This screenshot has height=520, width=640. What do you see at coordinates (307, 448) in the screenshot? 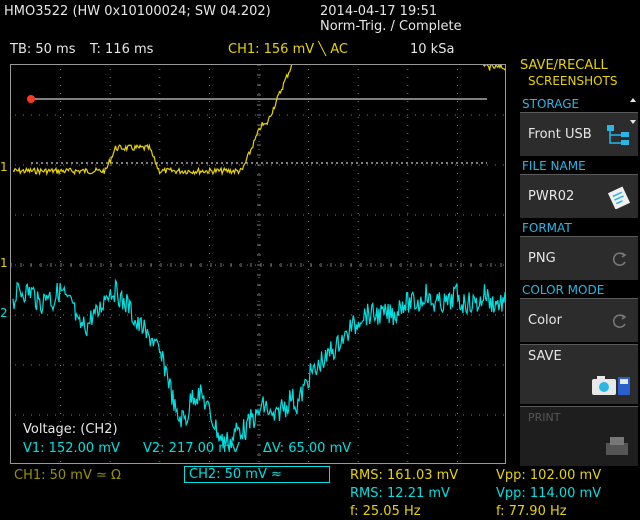
I see `cursor-delta: ΔV: 65.00 mV` at bounding box center [307, 448].